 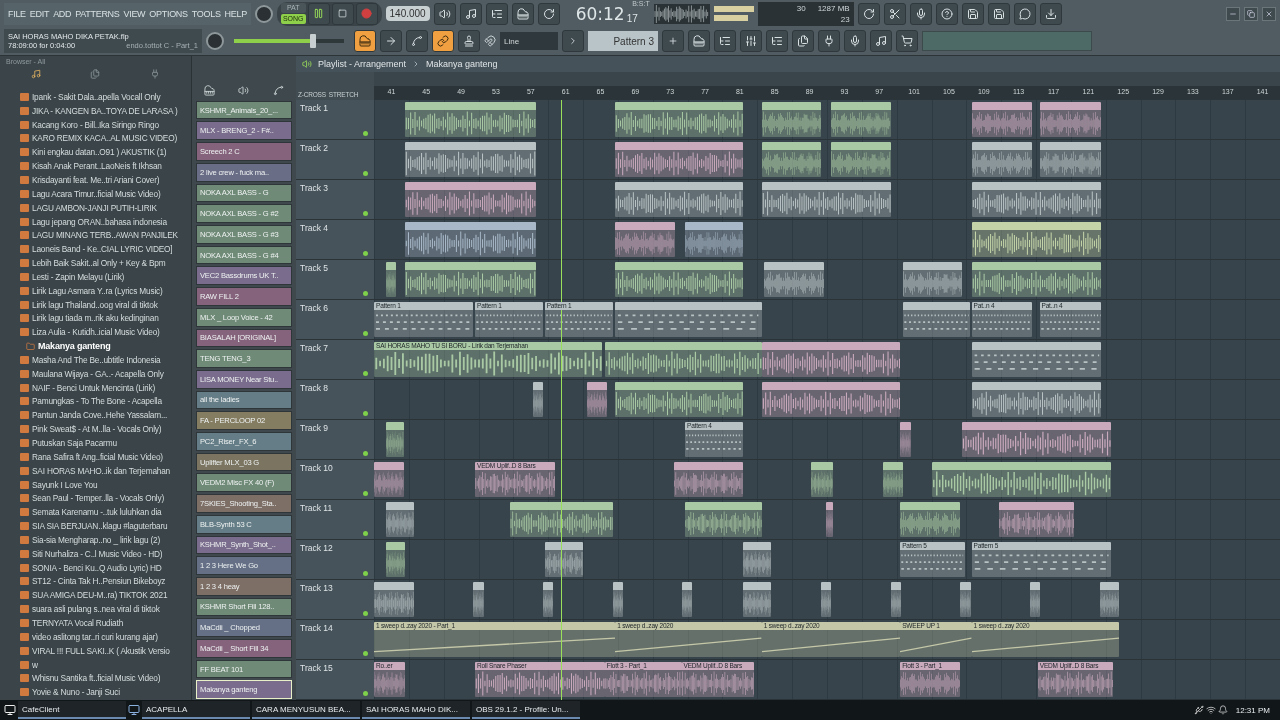 I want to click on scissors-button, so click(x=894, y=13).